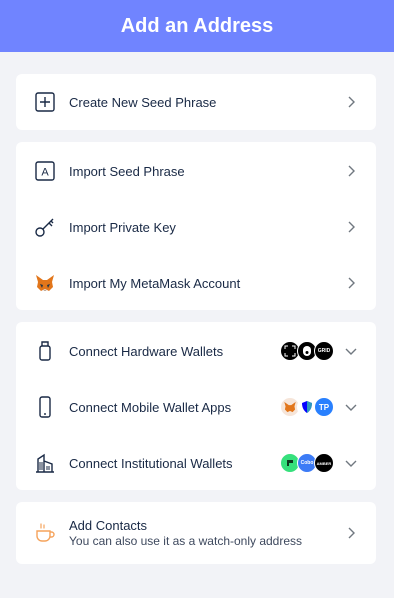 Image resolution: width=394 pixels, height=598 pixels. Describe the element at coordinates (146, 351) in the screenshot. I see `connect-hardware-label: Connect Hardware Wallets` at that location.